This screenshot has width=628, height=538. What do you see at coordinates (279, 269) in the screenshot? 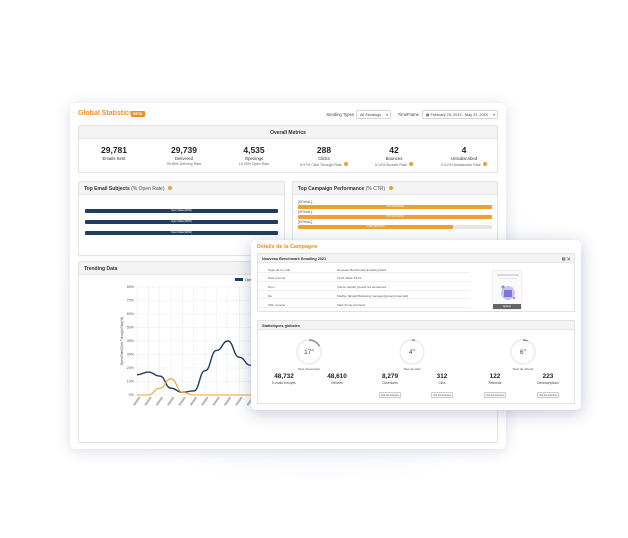
I see `info-row-key: Sujet de l'e-mail` at bounding box center [279, 269].